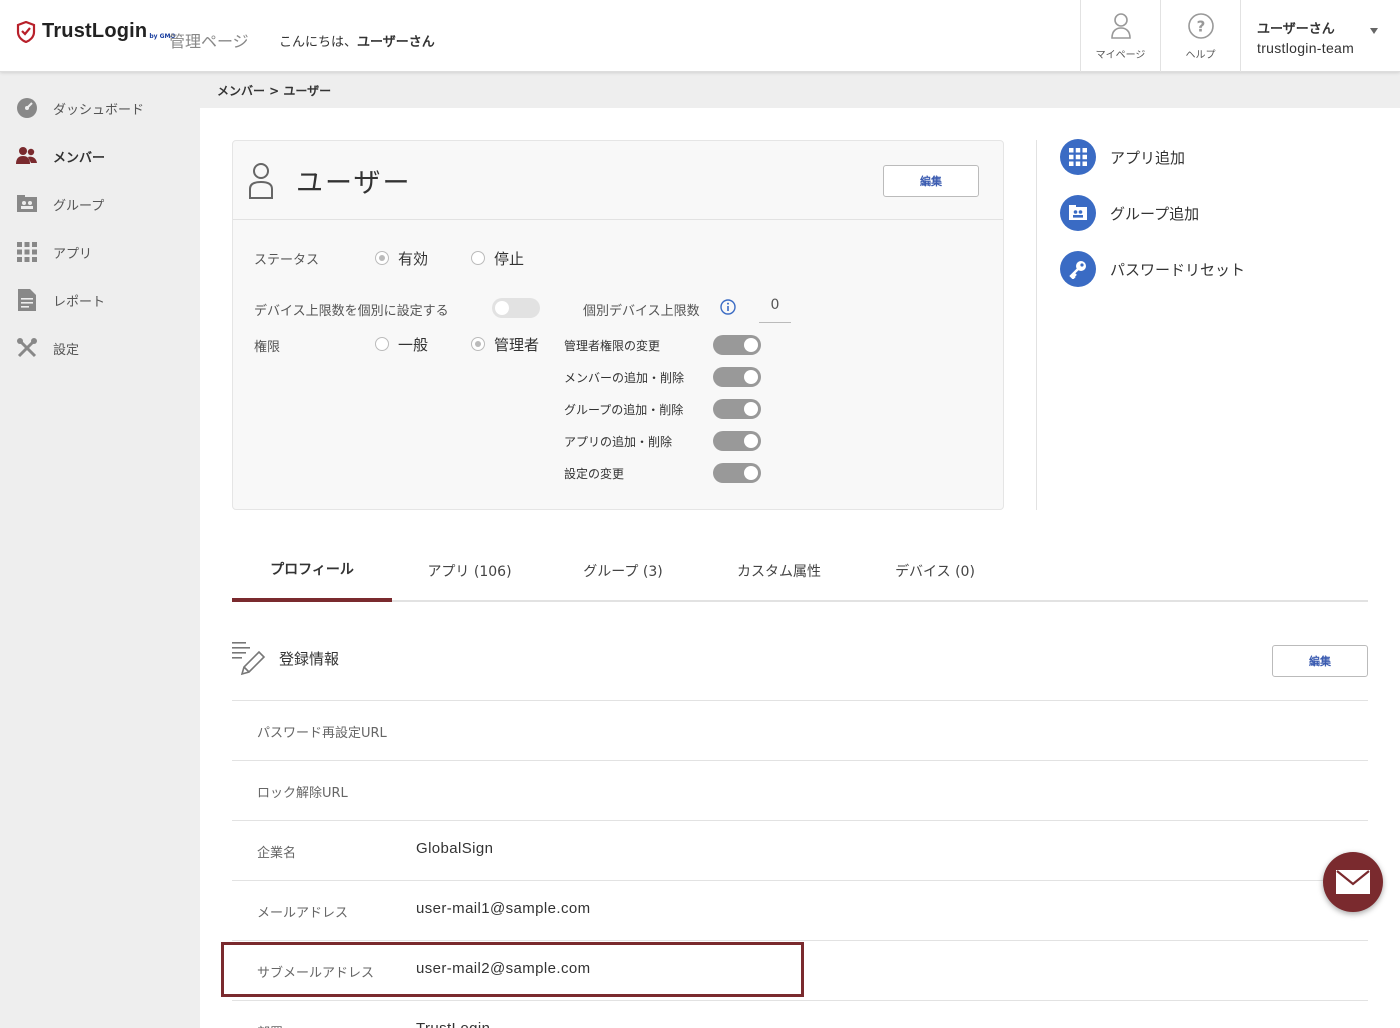  What do you see at coordinates (931, 181) in the screenshot?
I see `edit-user-button: 編集` at bounding box center [931, 181].